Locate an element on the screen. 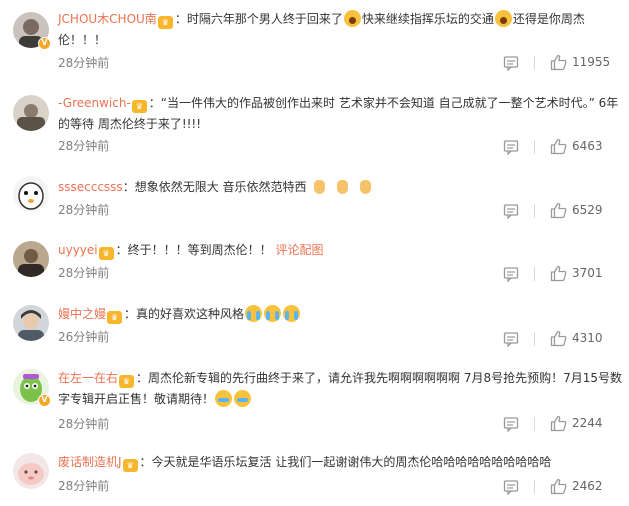  comment-item: sssecccsss：想象依然无限大 音乐依然范特西 28分钟前 6529 is located at coordinates (314, 196).